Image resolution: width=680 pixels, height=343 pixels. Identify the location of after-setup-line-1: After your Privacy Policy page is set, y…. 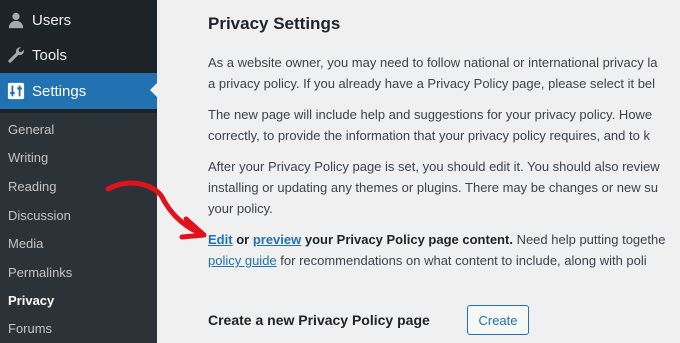
(434, 166).